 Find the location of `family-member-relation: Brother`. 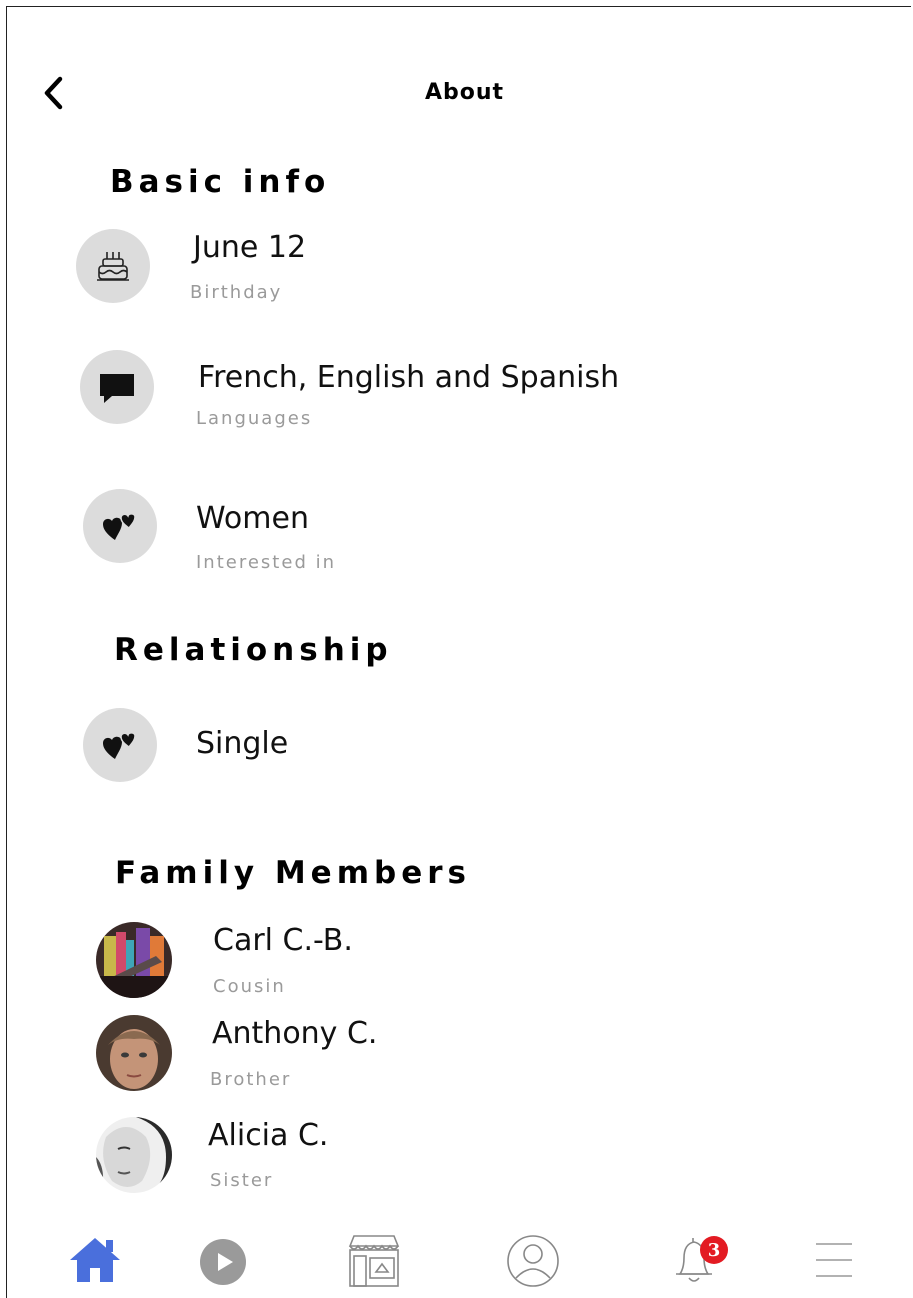

family-member-relation: Brother is located at coordinates (251, 1079).